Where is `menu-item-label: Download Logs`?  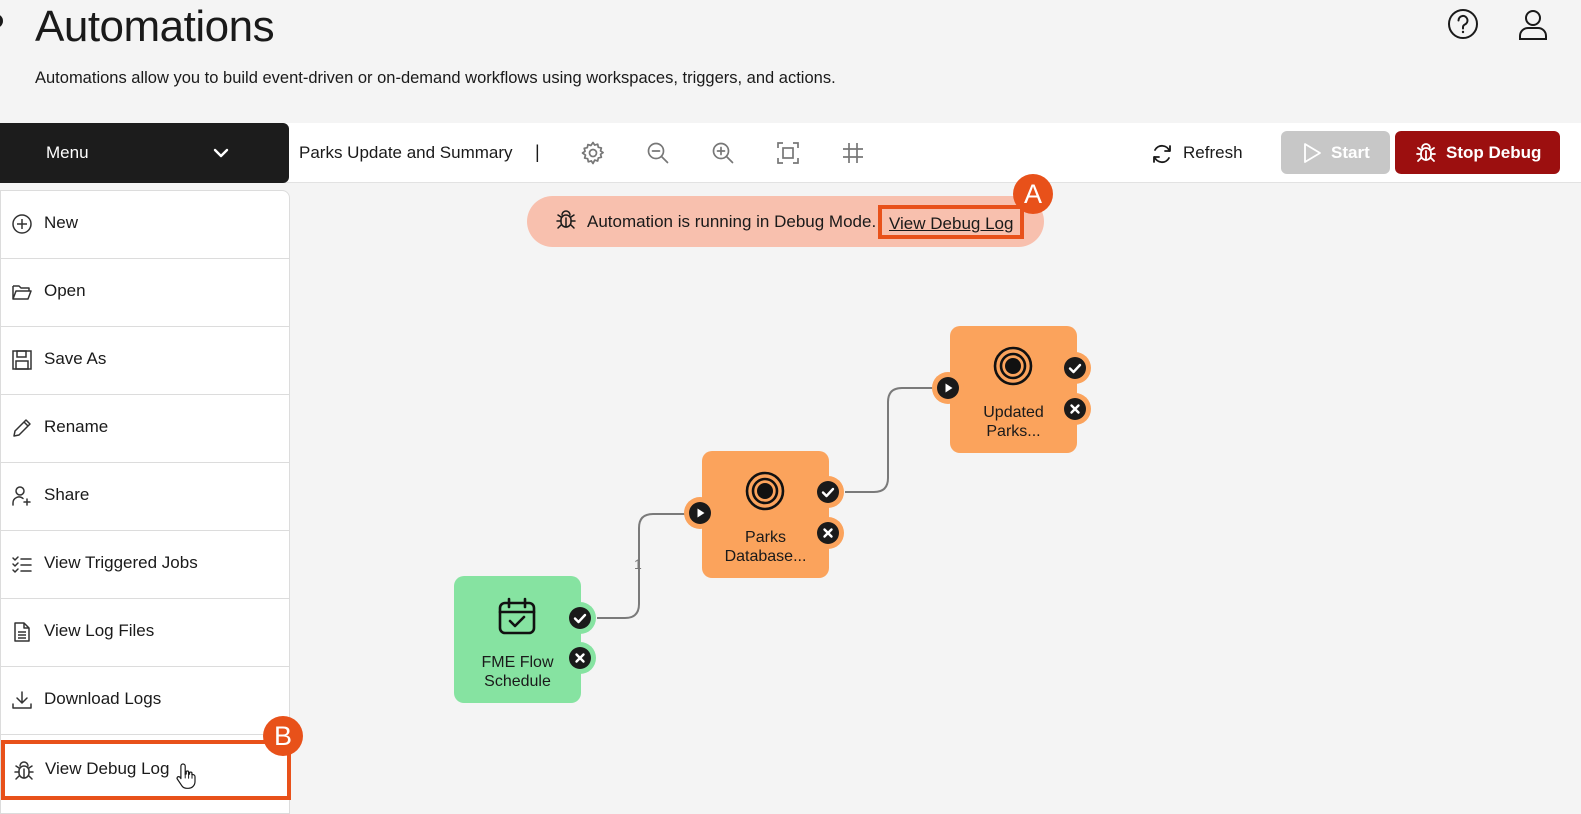
menu-item-label: Download Logs is located at coordinates (103, 698).